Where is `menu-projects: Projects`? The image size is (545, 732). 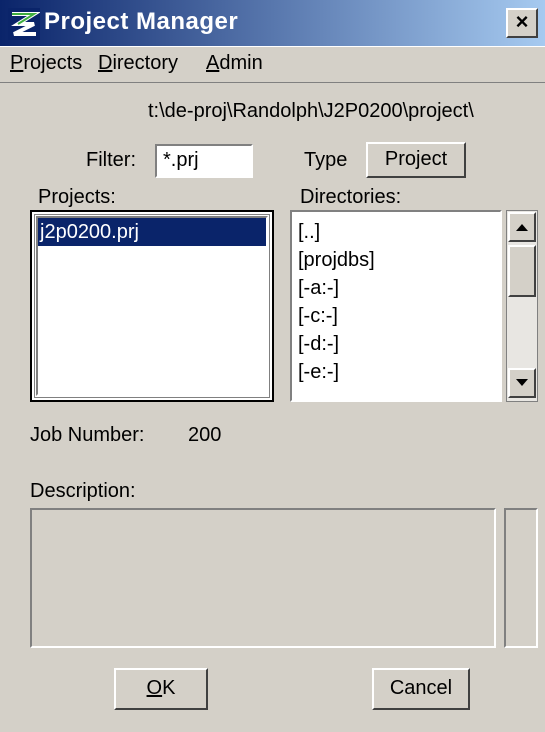
menu-projects: Projects is located at coordinates (46, 63).